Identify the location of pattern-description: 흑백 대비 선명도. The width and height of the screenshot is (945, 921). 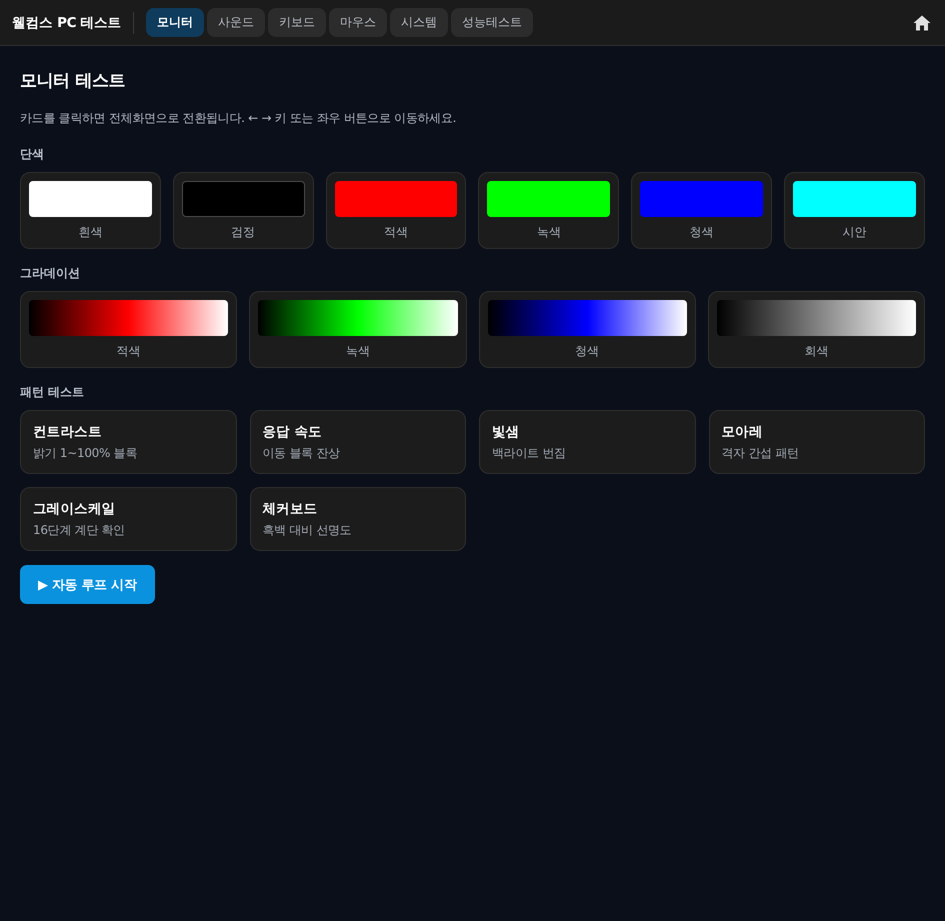
(307, 530).